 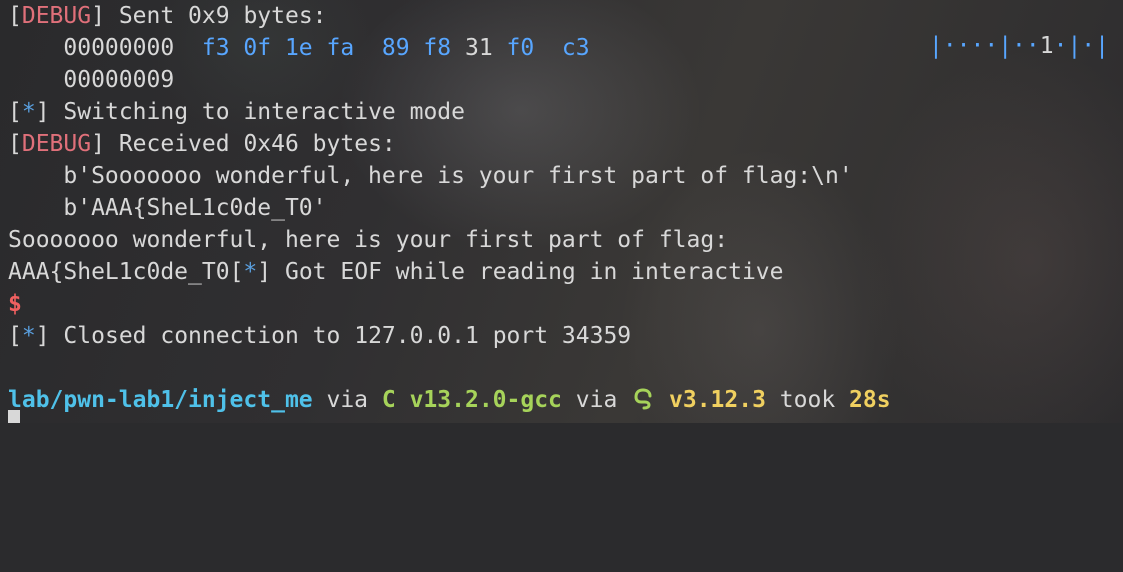 What do you see at coordinates (471, 400) in the screenshot?
I see `c-toolchain-version: C v13.2.0-gcc` at bounding box center [471, 400].